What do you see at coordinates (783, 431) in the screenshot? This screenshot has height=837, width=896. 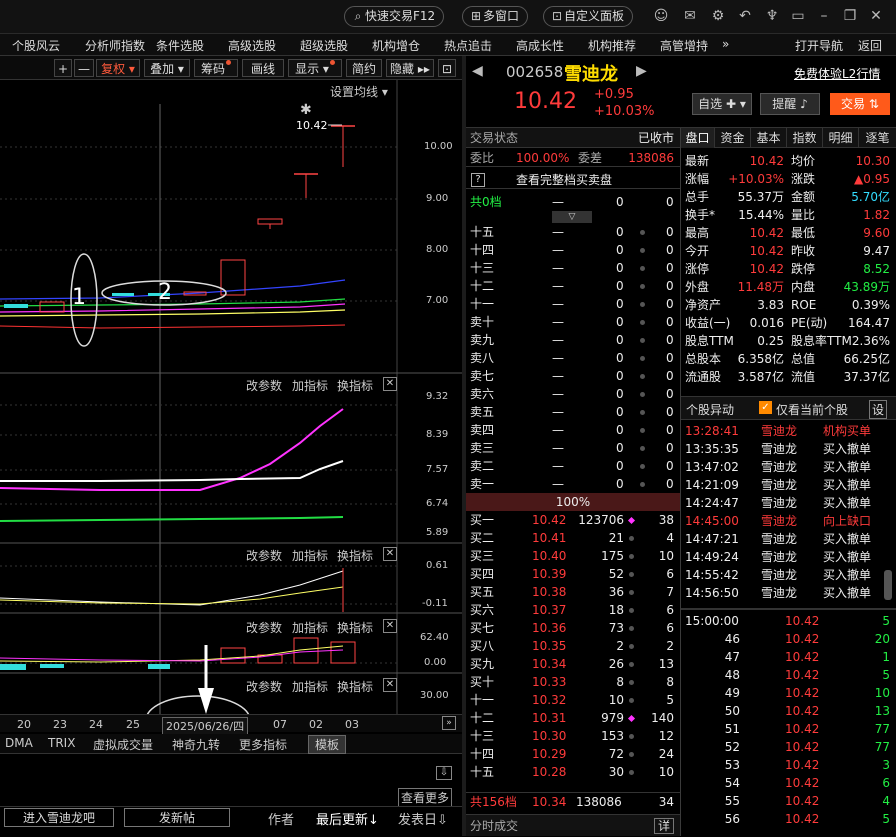 I see `yidong-row: 13:28:41 雪迪龙 机构买单` at bounding box center [783, 431].